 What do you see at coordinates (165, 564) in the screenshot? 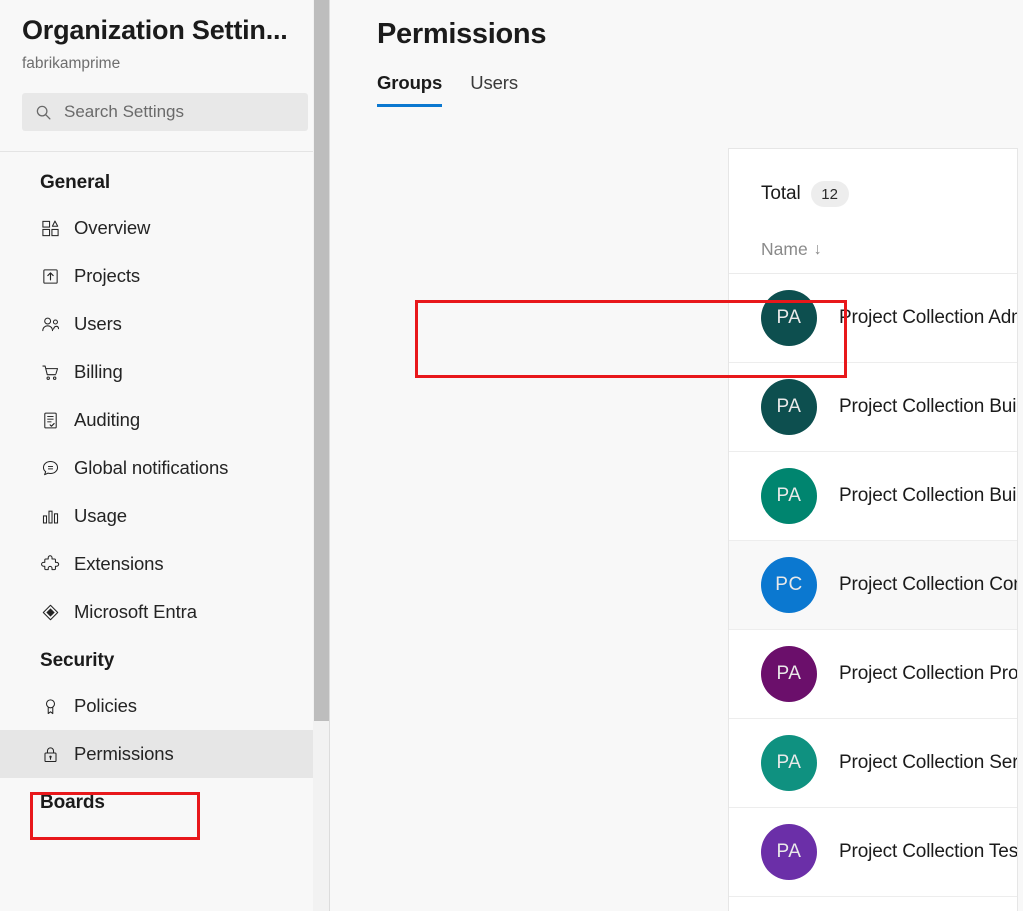
I see `sidebar-item-extensions: Extensions` at bounding box center [165, 564].